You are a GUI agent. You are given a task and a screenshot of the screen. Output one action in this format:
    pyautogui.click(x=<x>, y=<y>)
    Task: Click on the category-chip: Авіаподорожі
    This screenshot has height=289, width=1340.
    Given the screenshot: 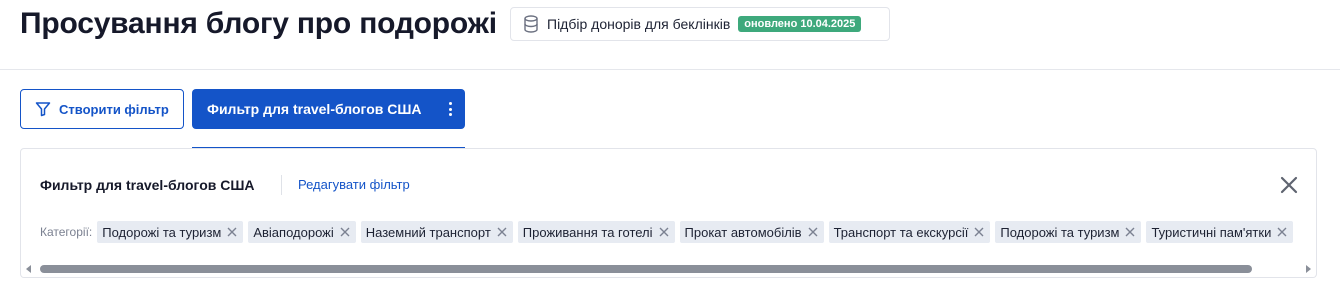 What is the action you would take?
    pyautogui.click(x=302, y=232)
    